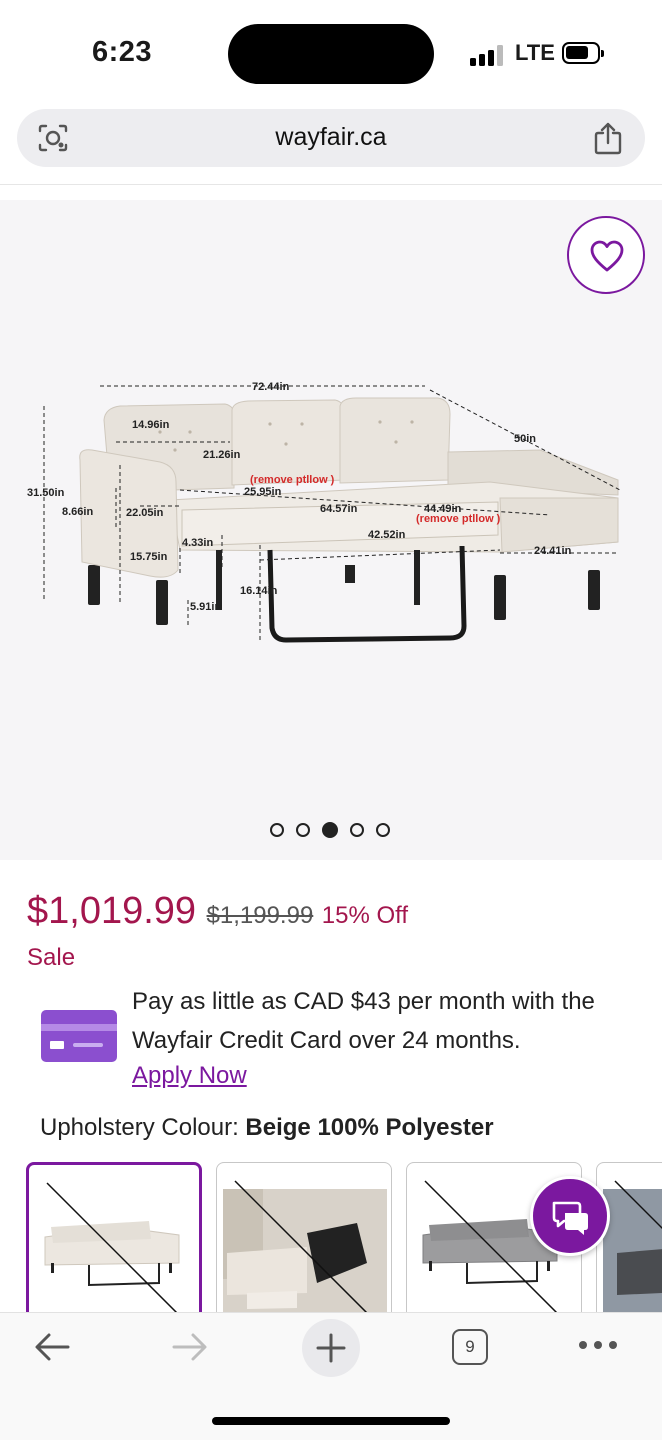 This screenshot has height=1440, width=662. I want to click on dim-seat-width: 64.57in, so click(339, 509).